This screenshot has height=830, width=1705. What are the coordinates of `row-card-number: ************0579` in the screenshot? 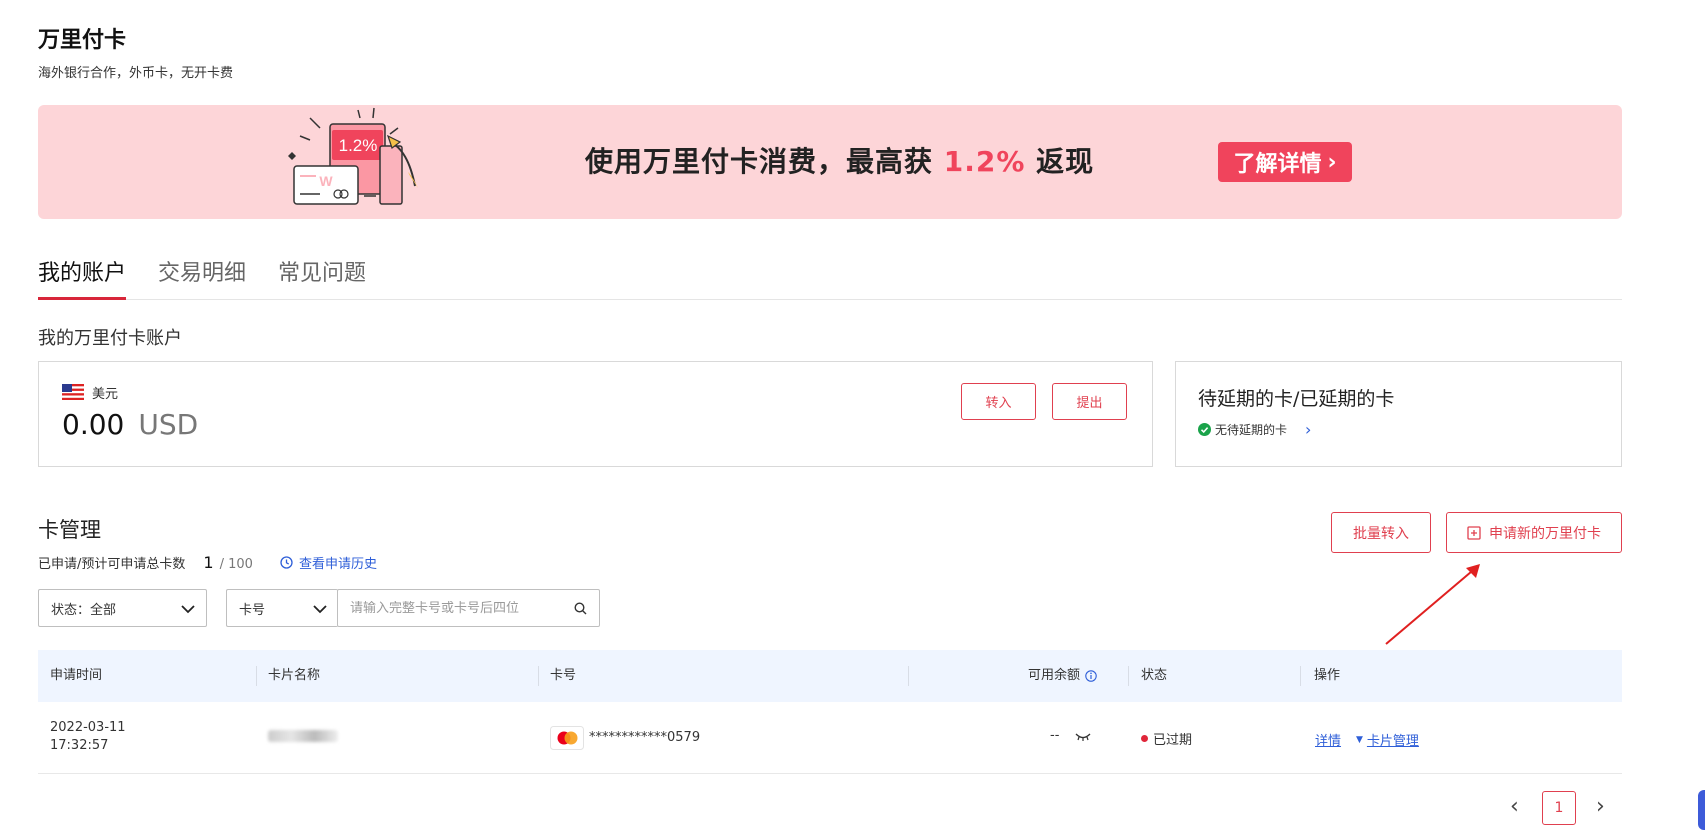 It's located at (645, 737).